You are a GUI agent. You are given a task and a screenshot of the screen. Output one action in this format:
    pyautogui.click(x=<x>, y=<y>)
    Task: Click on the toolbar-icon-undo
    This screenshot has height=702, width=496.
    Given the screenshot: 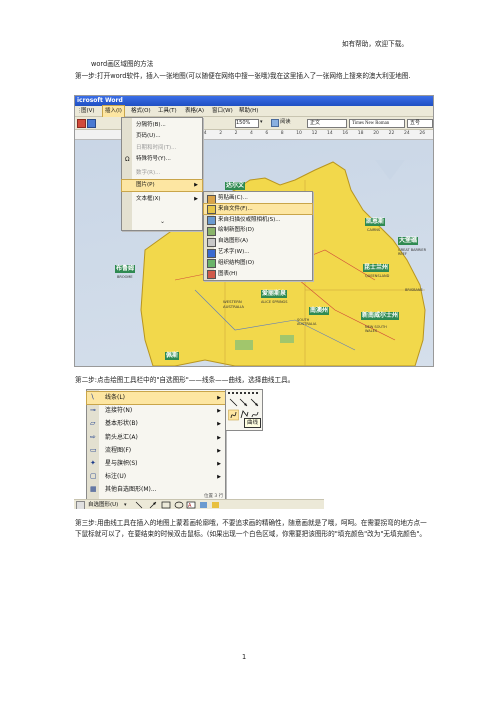 What is the action you would take?
    pyautogui.click(x=81, y=123)
    